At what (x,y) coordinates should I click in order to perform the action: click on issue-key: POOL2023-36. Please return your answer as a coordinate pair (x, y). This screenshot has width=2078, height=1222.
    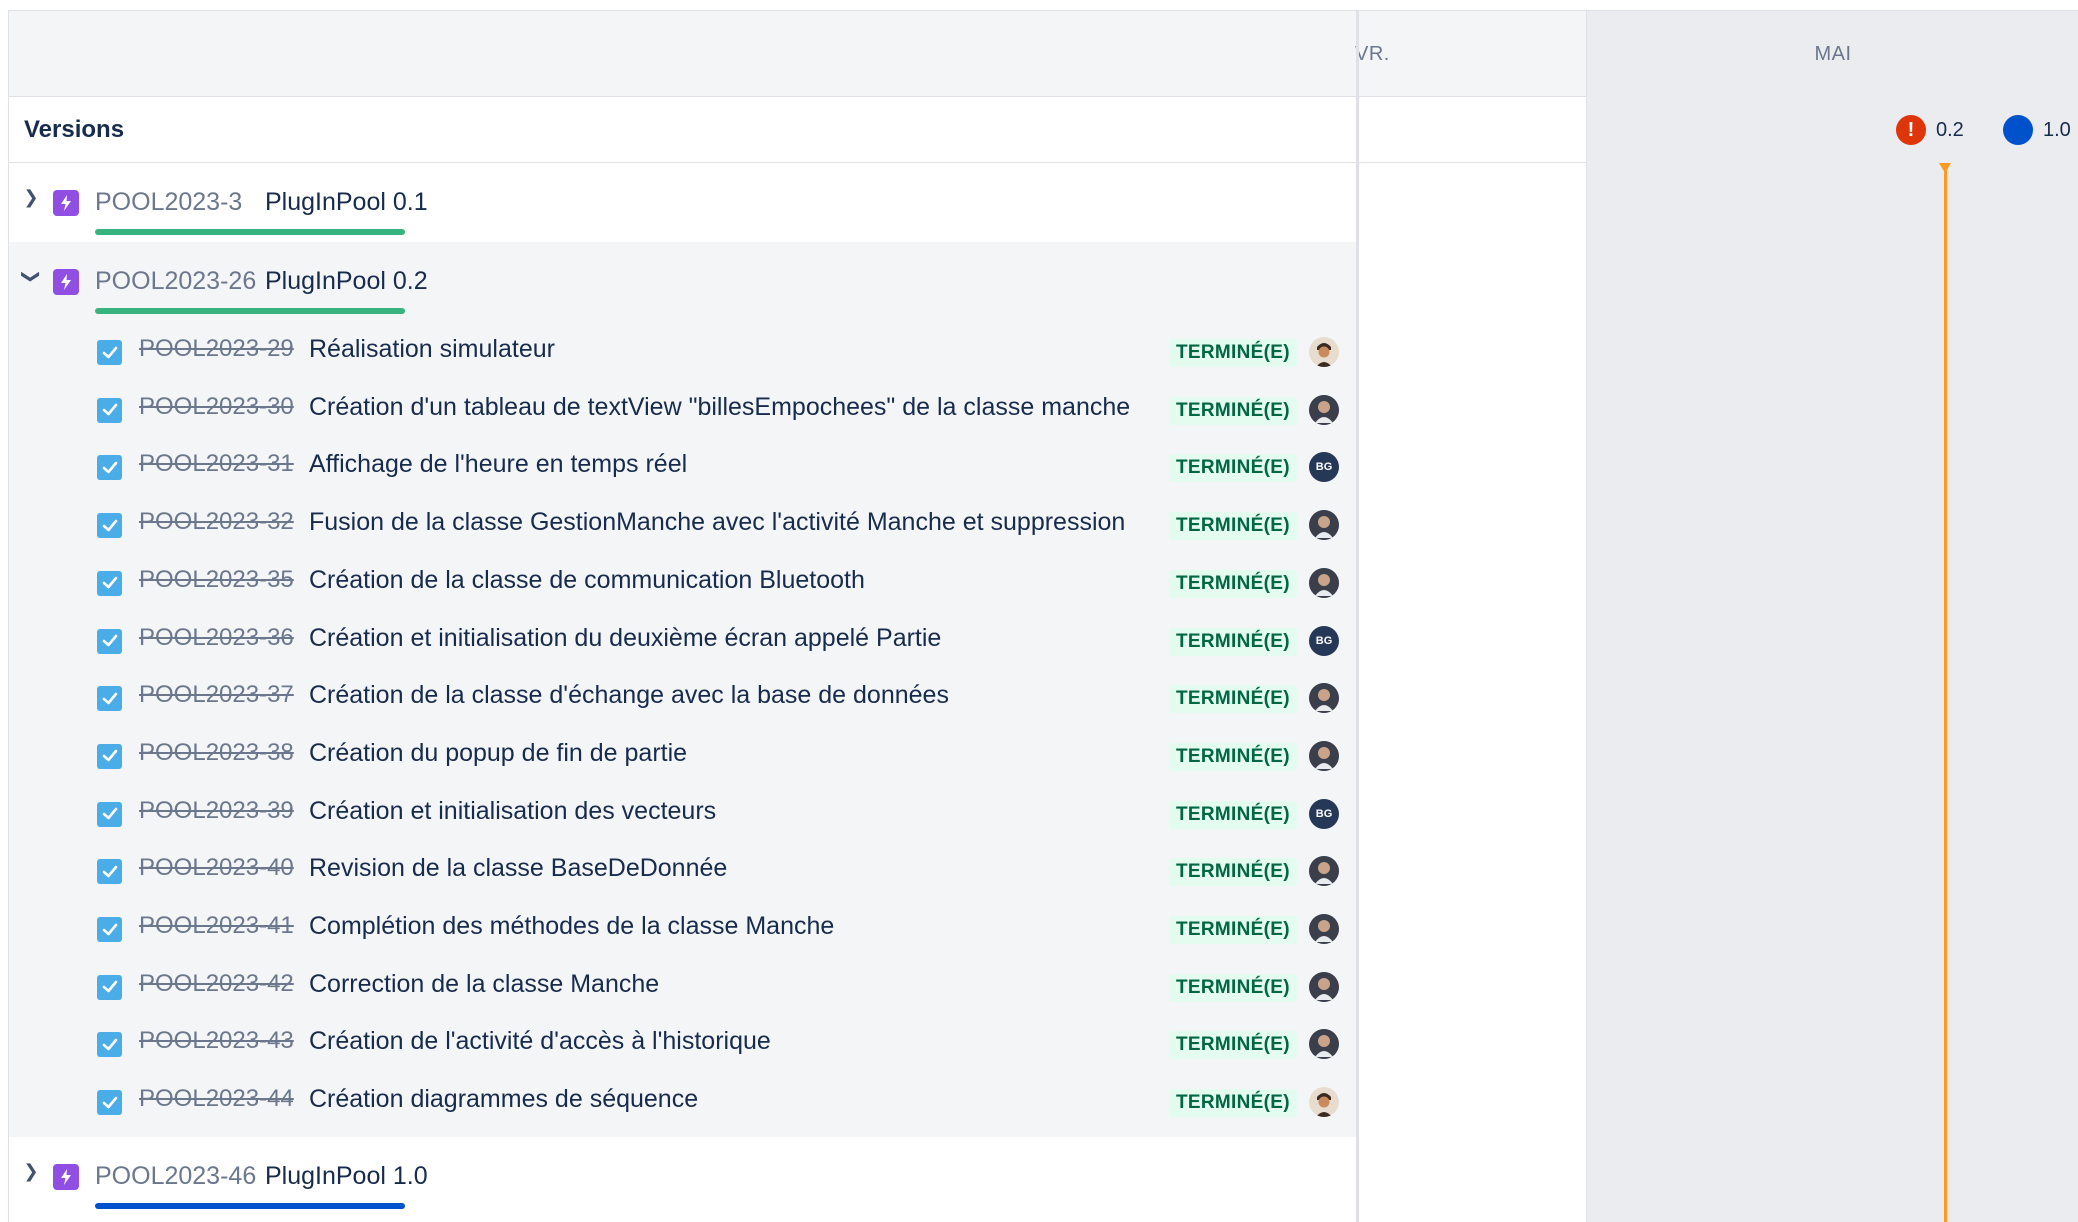
    Looking at the image, I should click on (216, 638).